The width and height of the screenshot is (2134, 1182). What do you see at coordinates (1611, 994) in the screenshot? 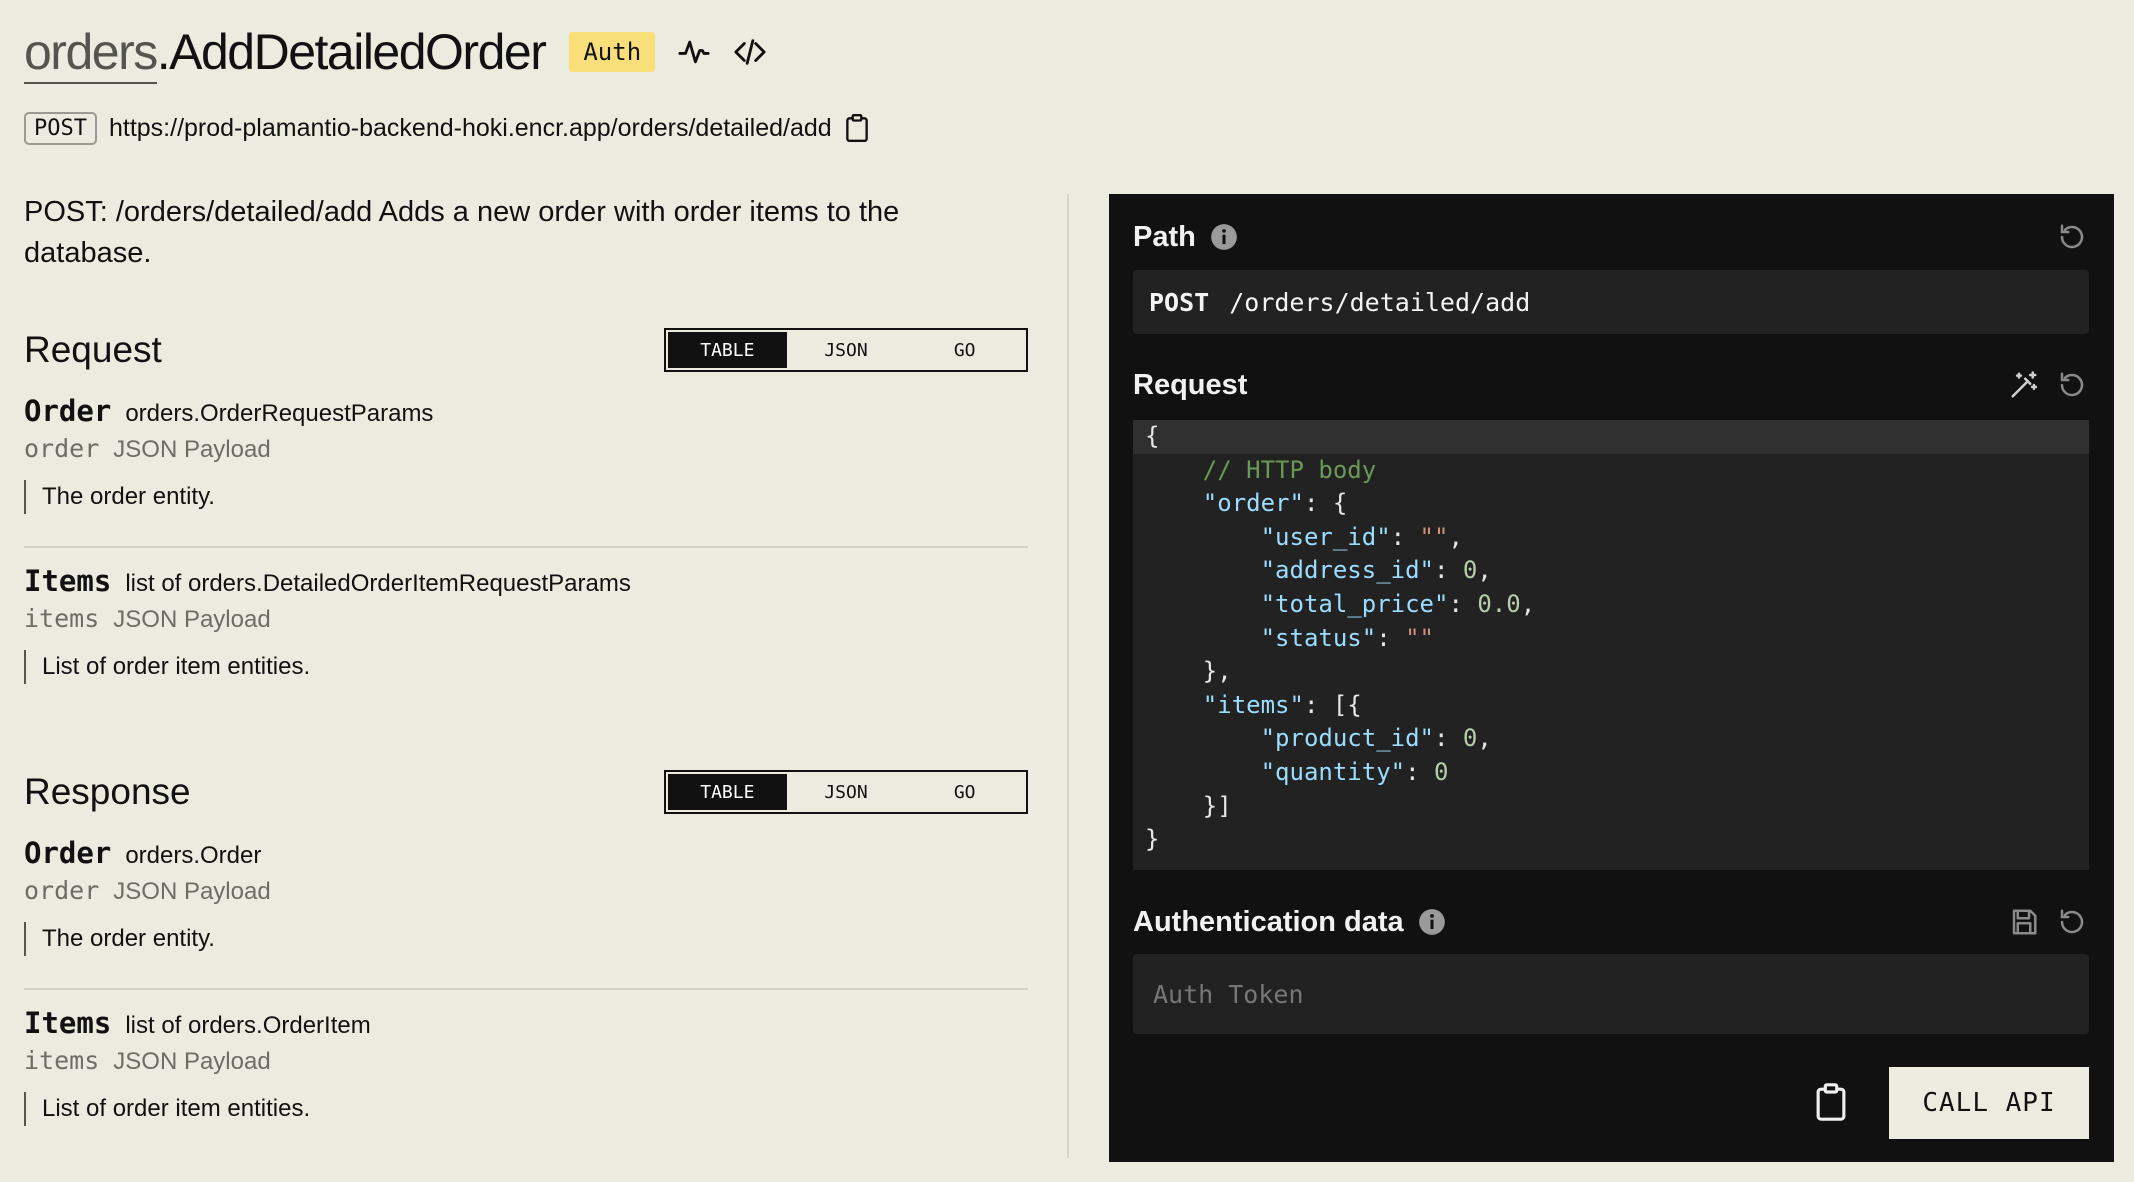
I see `auth-token-input` at bounding box center [1611, 994].